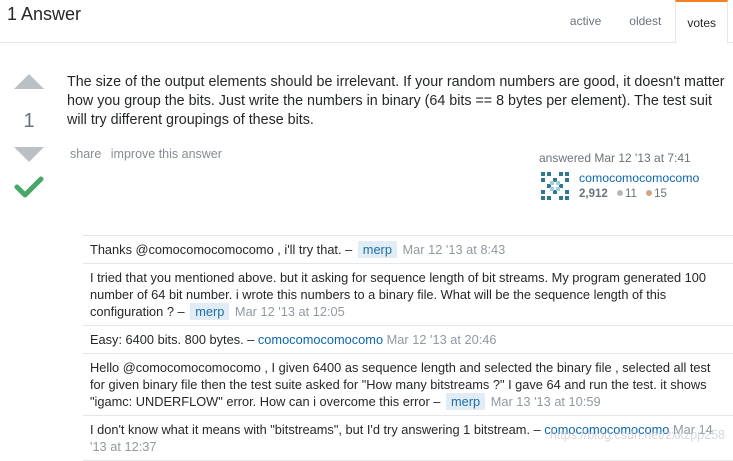 The width and height of the screenshot is (733, 461). I want to click on improve-answer-link: improve this answer, so click(166, 154).